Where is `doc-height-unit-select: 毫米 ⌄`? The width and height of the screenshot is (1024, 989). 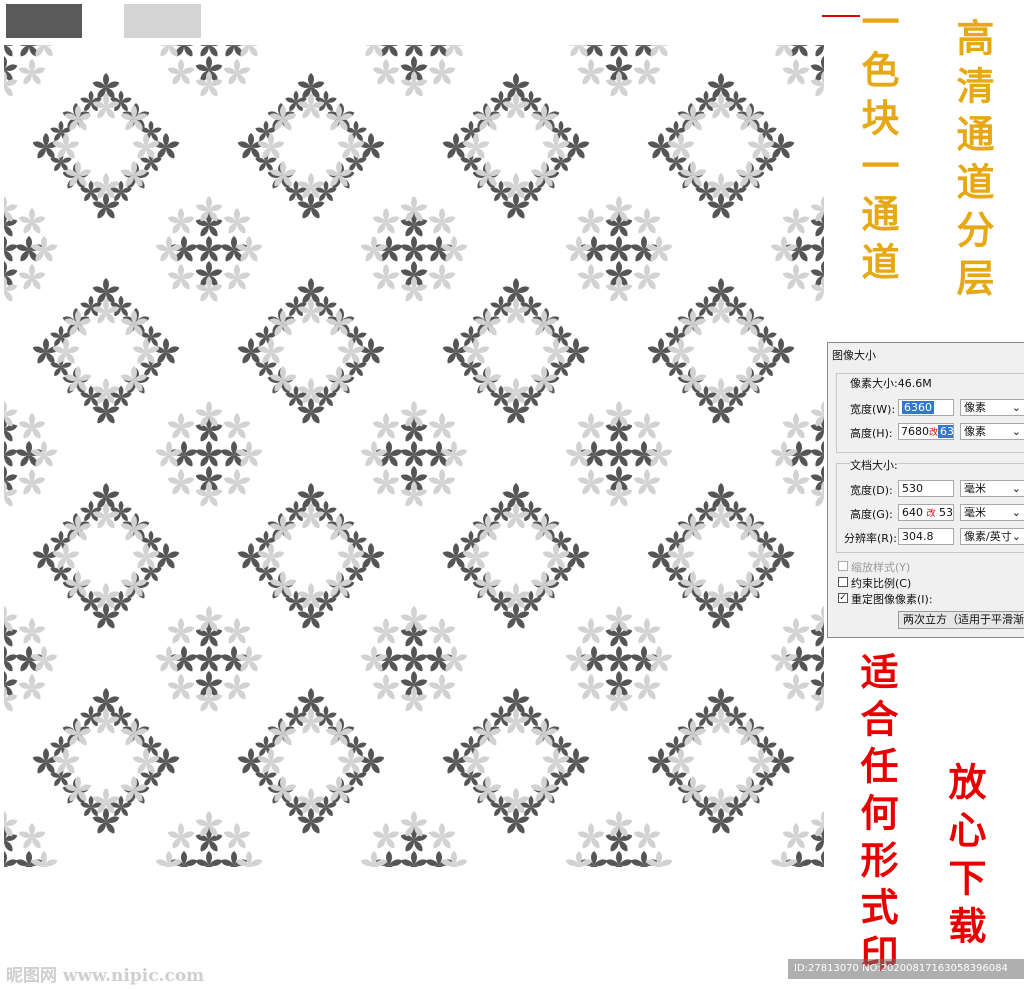 doc-height-unit-select: 毫米 ⌄ is located at coordinates (992, 512).